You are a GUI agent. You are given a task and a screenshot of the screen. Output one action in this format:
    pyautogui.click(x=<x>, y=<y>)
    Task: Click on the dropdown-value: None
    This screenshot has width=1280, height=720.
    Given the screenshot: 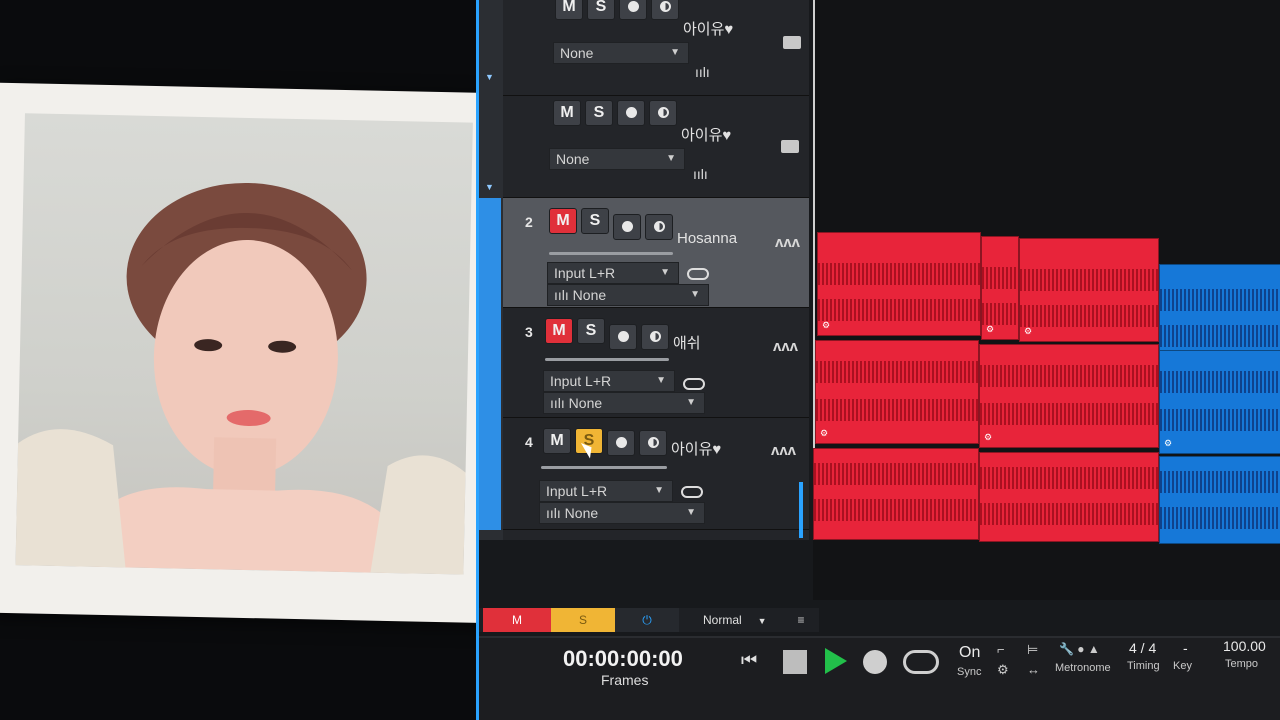 What is the action you would take?
    pyautogui.click(x=573, y=159)
    